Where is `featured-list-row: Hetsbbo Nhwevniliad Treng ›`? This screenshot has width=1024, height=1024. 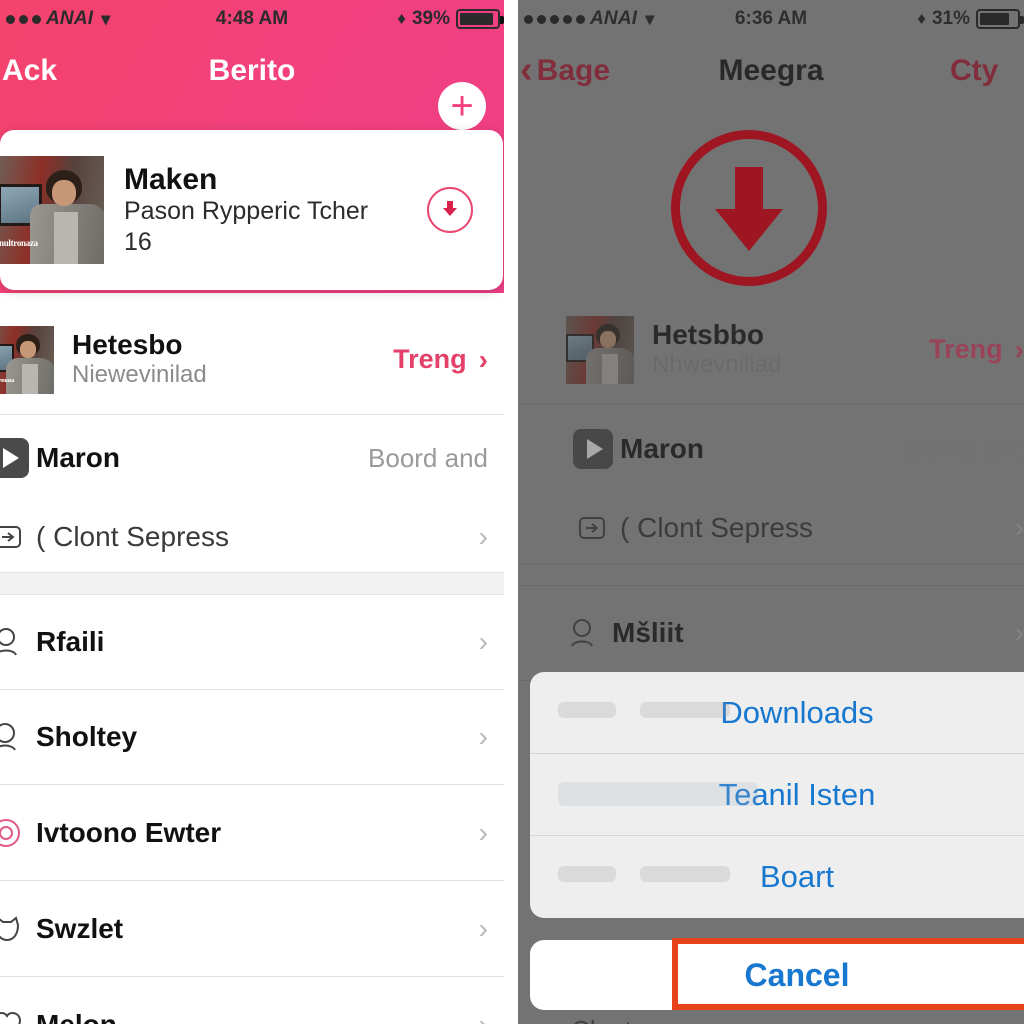 featured-list-row: Hetsbbo Nhwevniliad Treng › is located at coordinates (771, 350).